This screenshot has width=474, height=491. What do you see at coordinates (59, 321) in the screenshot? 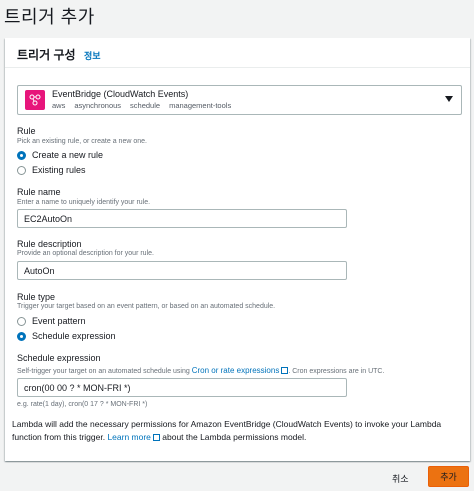
I see `radio-label: Event pattern` at bounding box center [59, 321].